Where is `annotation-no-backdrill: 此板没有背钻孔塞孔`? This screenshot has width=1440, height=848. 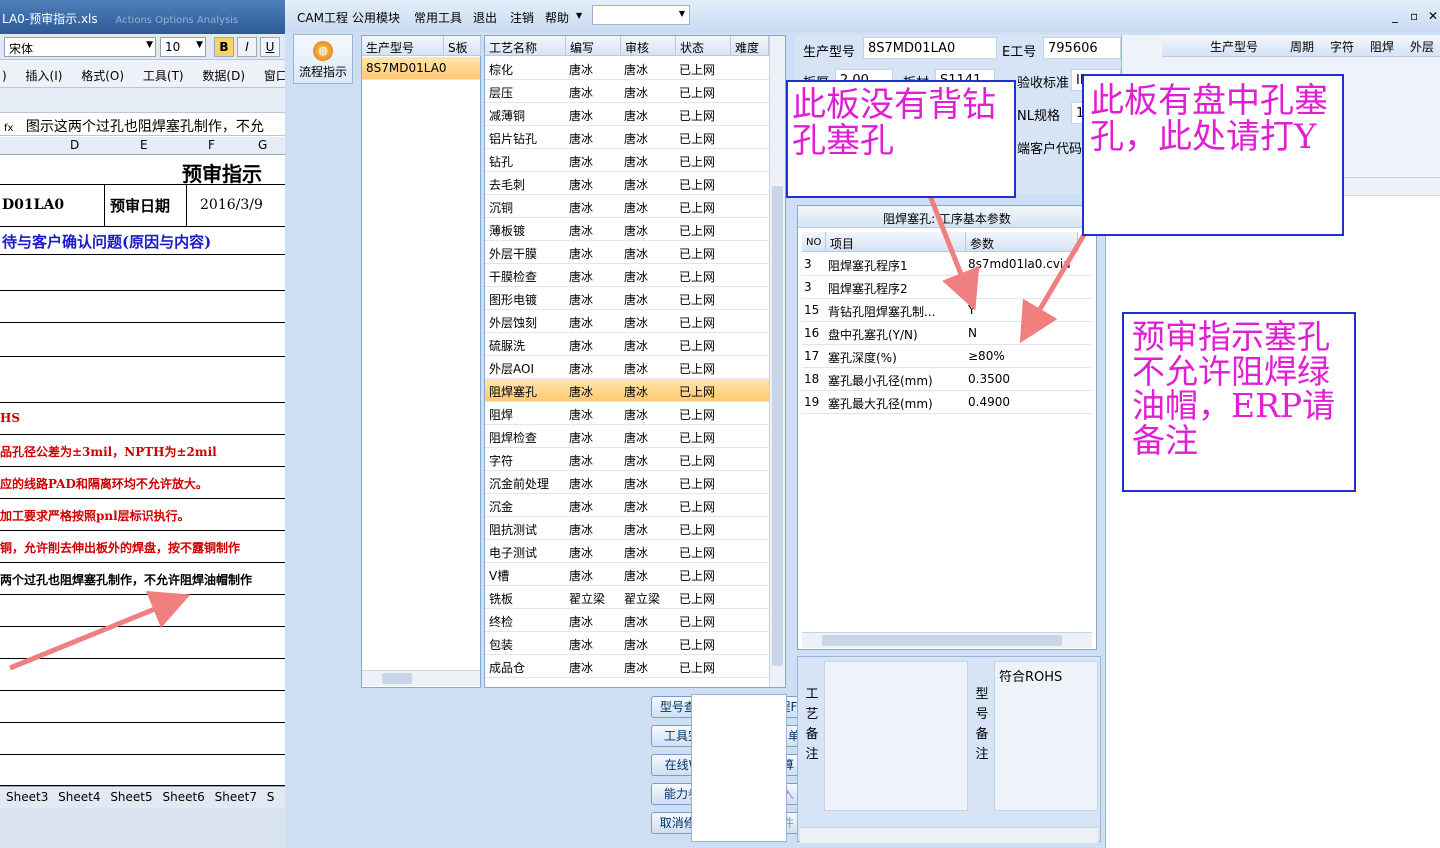 annotation-no-backdrill: 此板没有背钻孔塞孔 is located at coordinates (901, 139).